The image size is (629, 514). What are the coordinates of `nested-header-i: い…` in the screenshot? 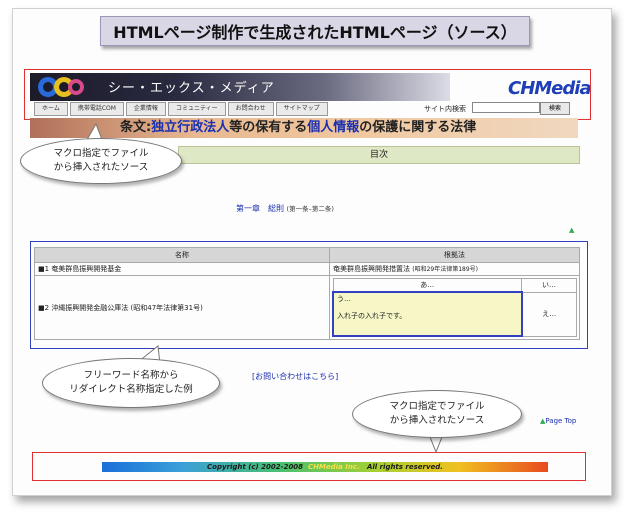 It's located at (549, 285).